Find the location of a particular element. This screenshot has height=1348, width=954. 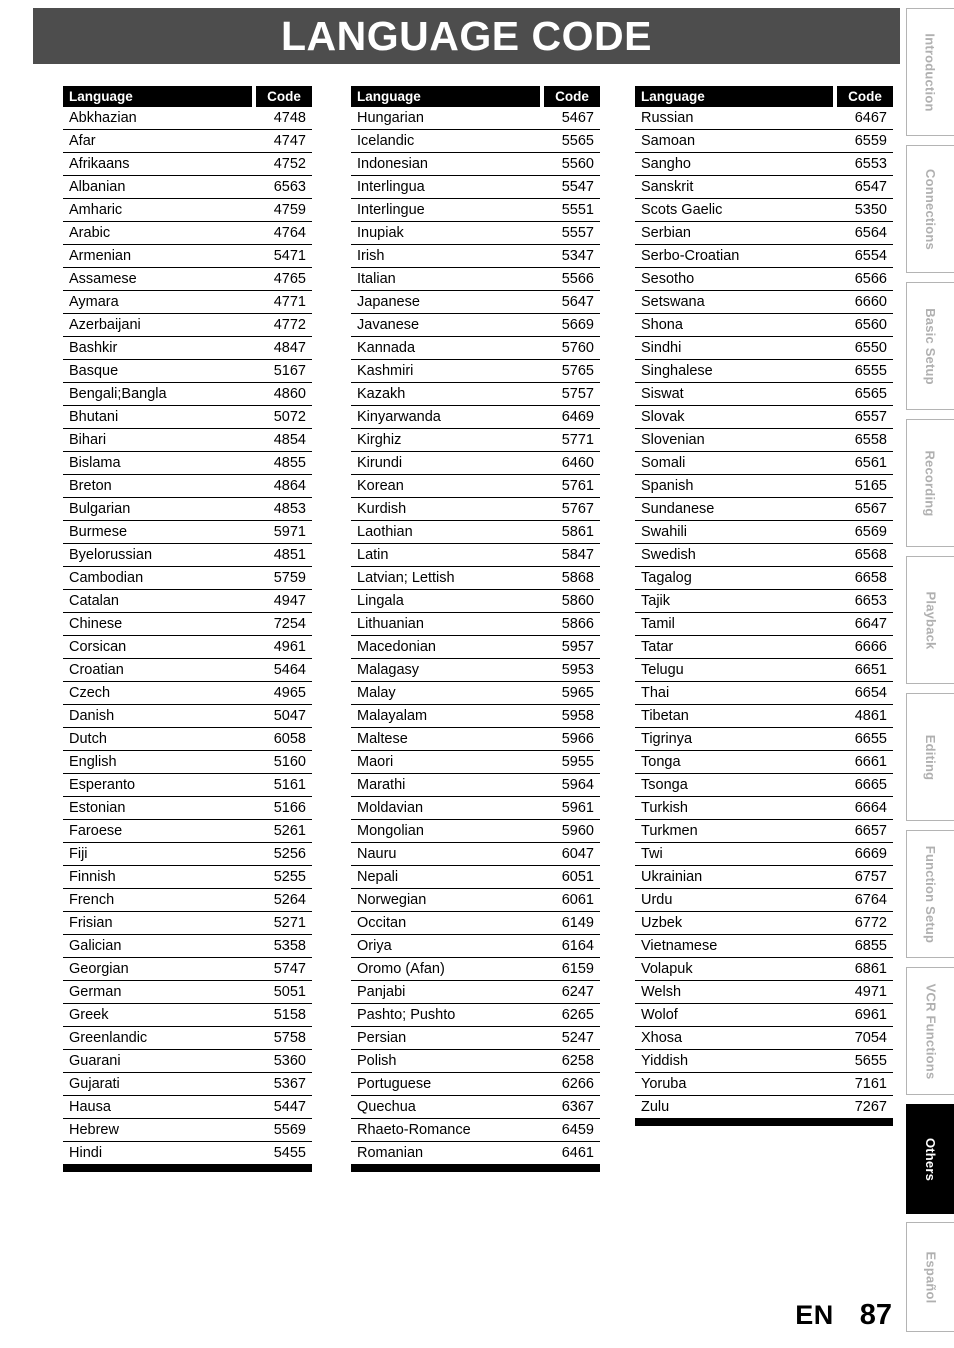

side-tab-playback: Playback is located at coordinates (930, 620).